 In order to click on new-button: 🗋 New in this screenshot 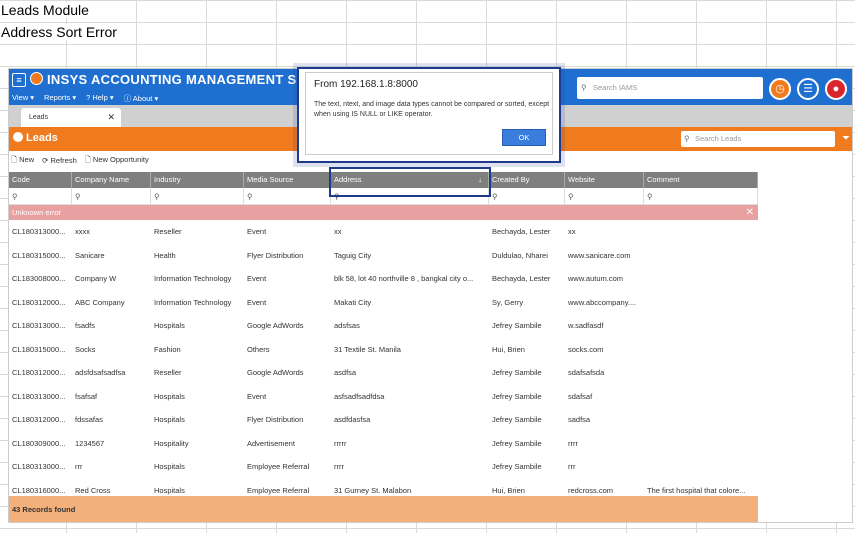, I will do `click(22, 160)`.